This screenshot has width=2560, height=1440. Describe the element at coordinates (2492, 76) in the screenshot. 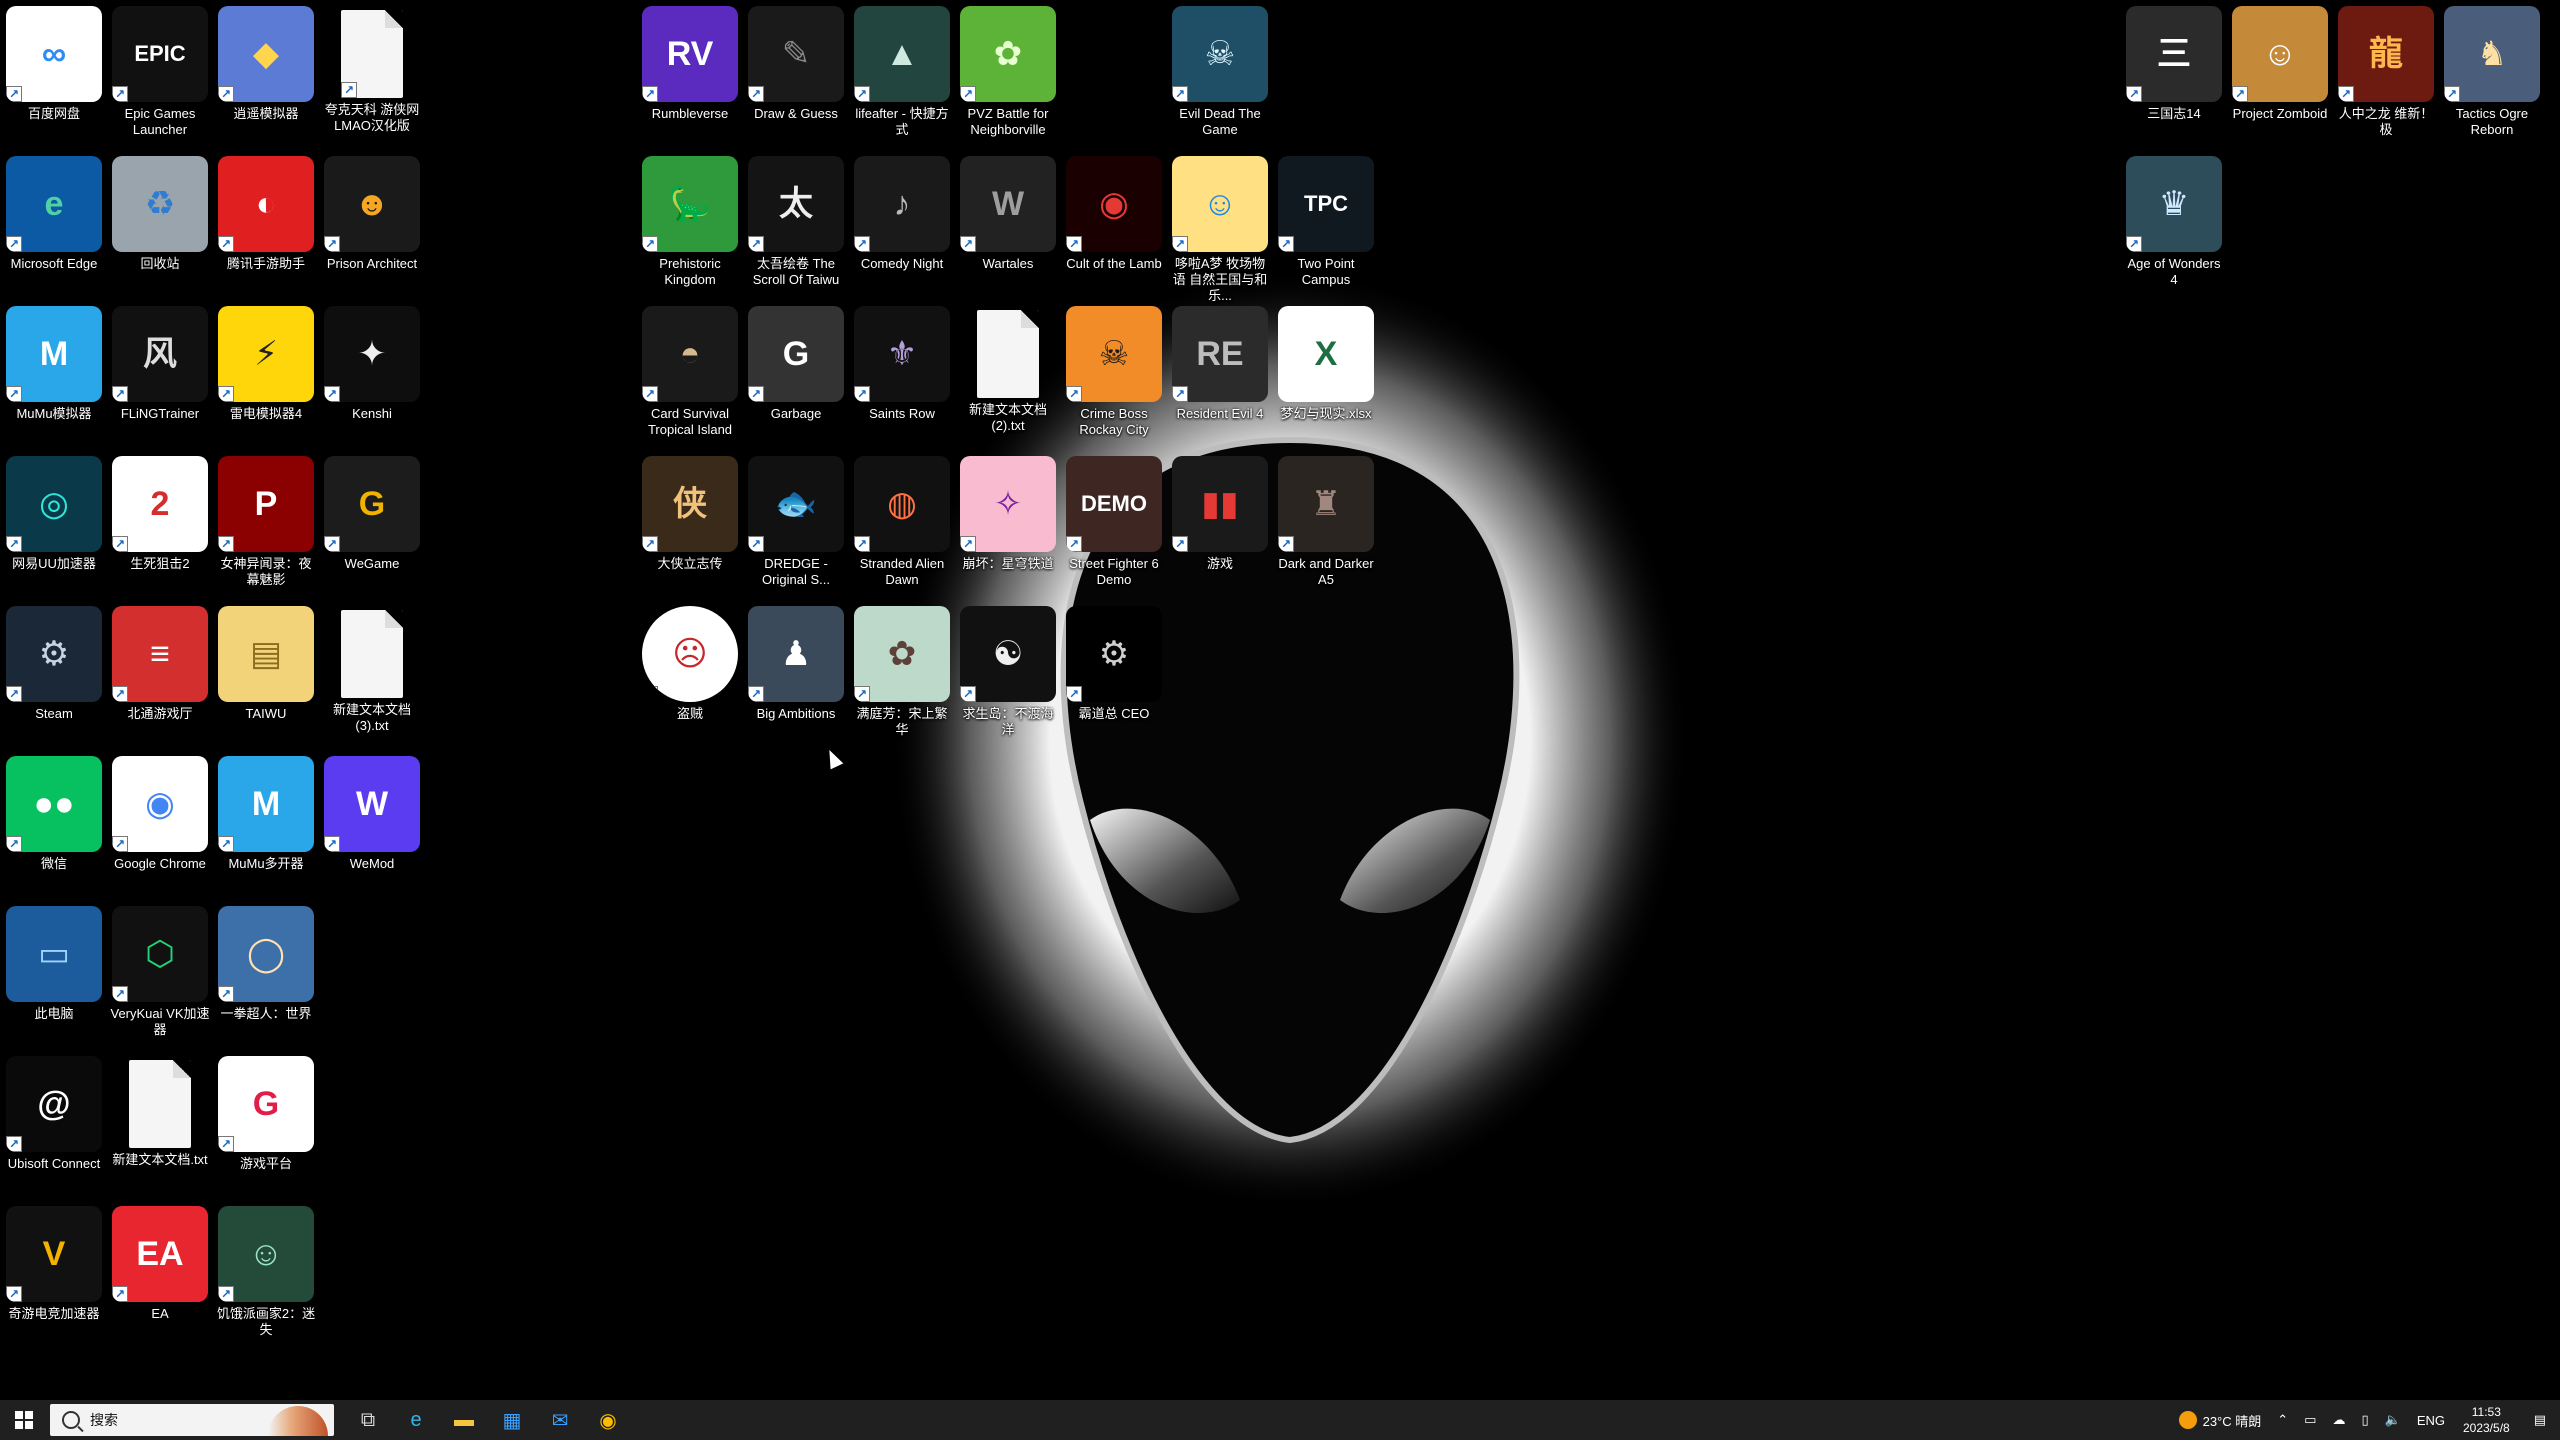

I see `desktop-shortcut-67: ♞ ↗ Tactics Ogre Reborn` at that location.